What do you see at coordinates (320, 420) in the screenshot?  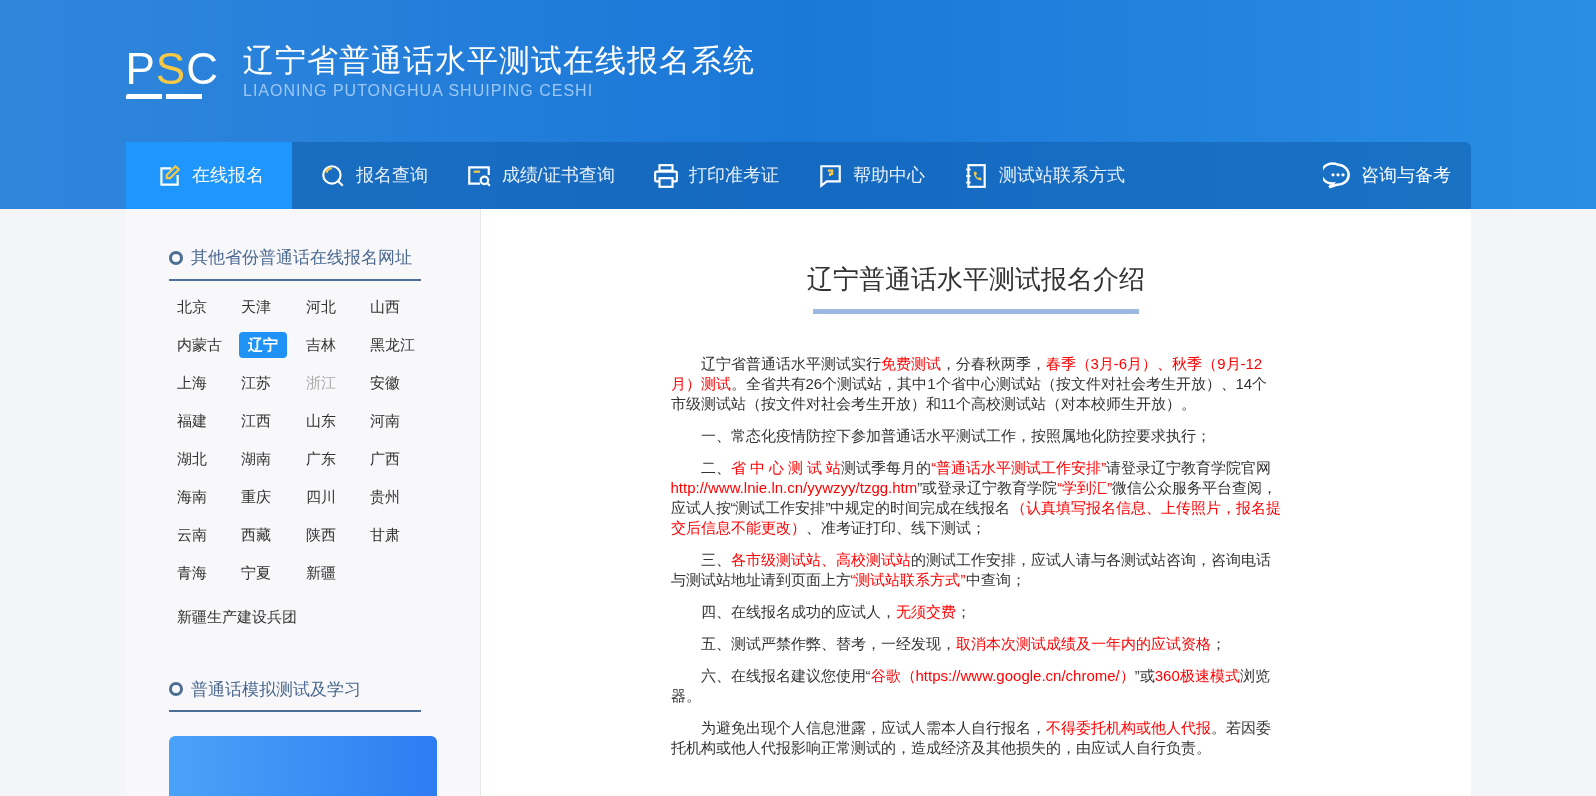 I see `province-link: 山东` at bounding box center [320, 420].